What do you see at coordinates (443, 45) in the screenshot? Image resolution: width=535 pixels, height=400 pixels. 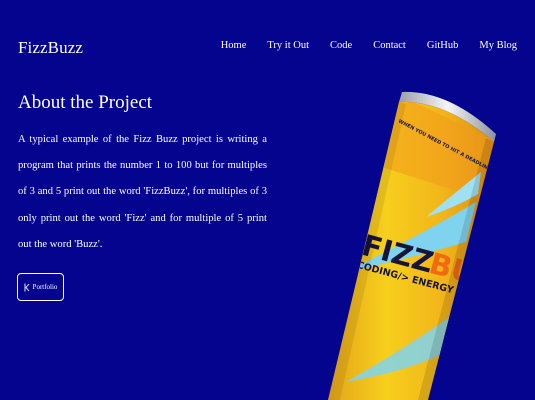 I see `nav-github: GitHub` at bounding box center [443, 45].